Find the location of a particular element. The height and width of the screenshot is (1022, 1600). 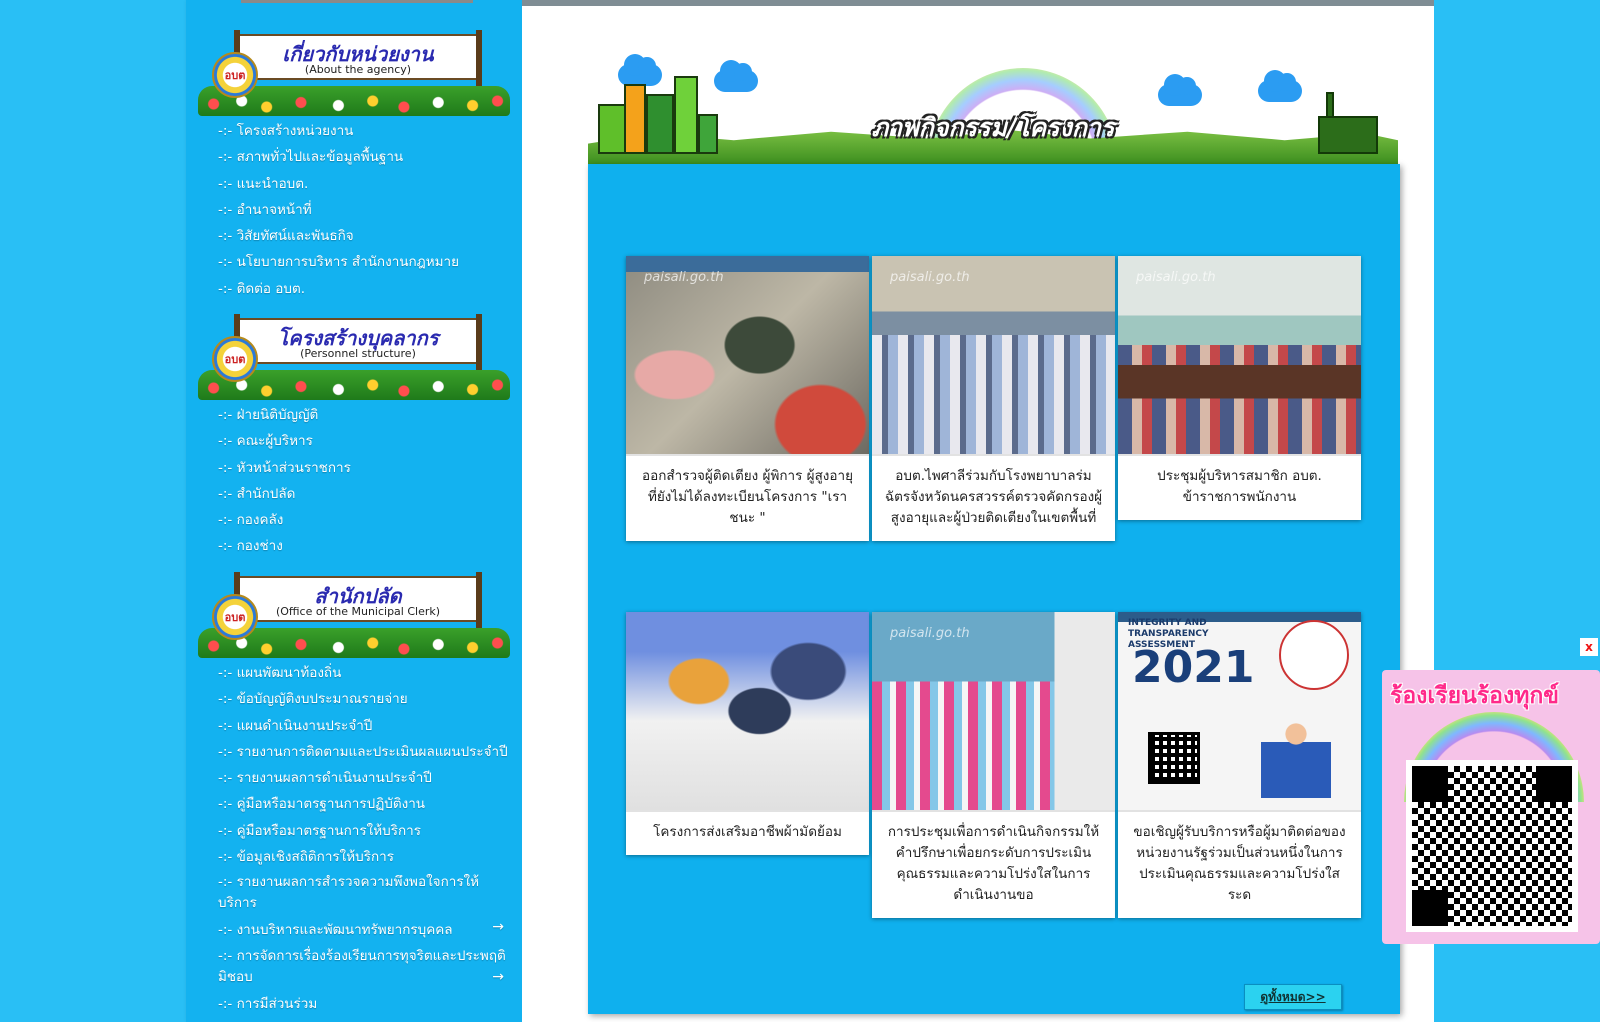

complaint-title: ร้องเรียนร้องทุกข์ is located at coordinates (1475, 695).